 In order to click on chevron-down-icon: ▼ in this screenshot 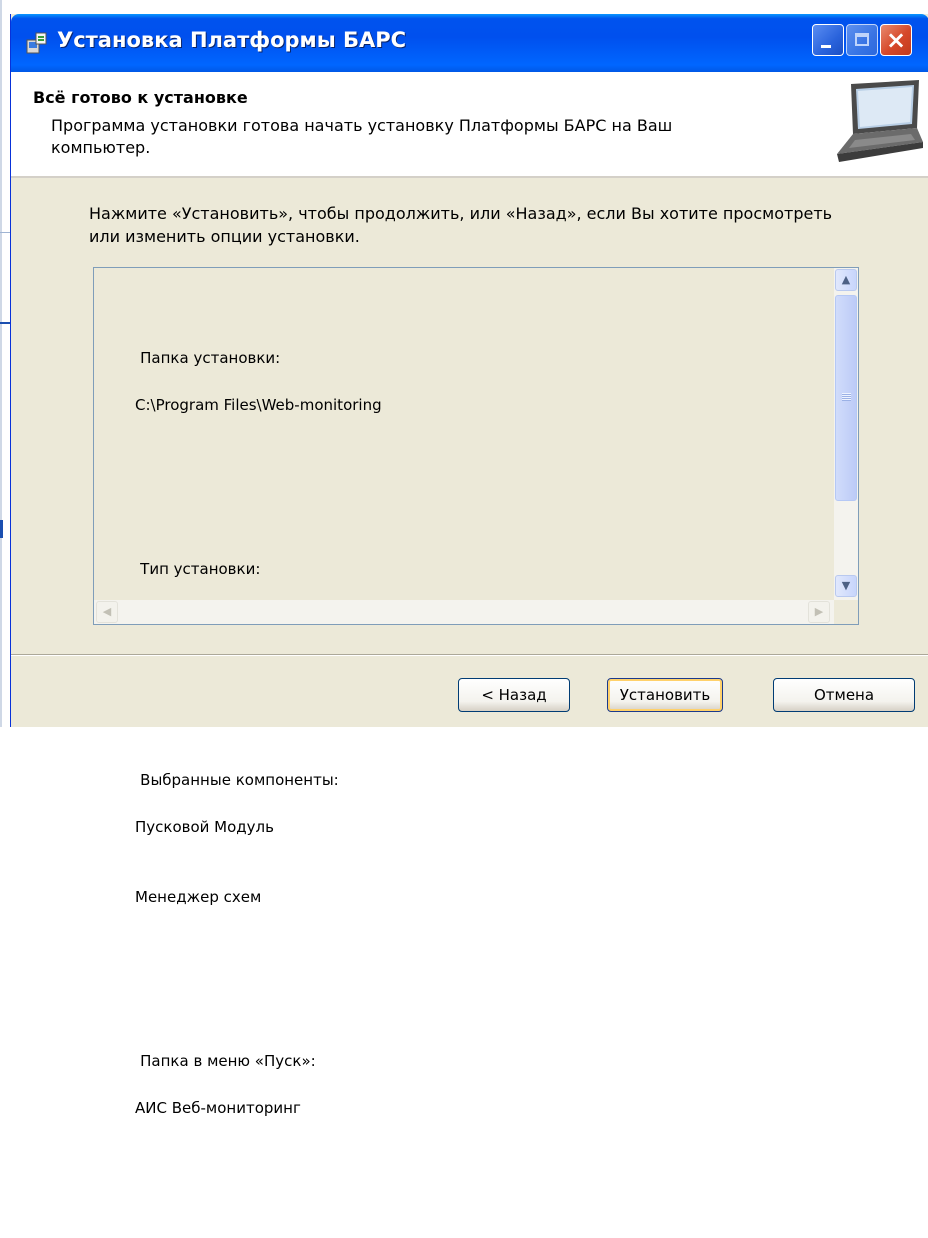, I will do `click(846, 585)`.